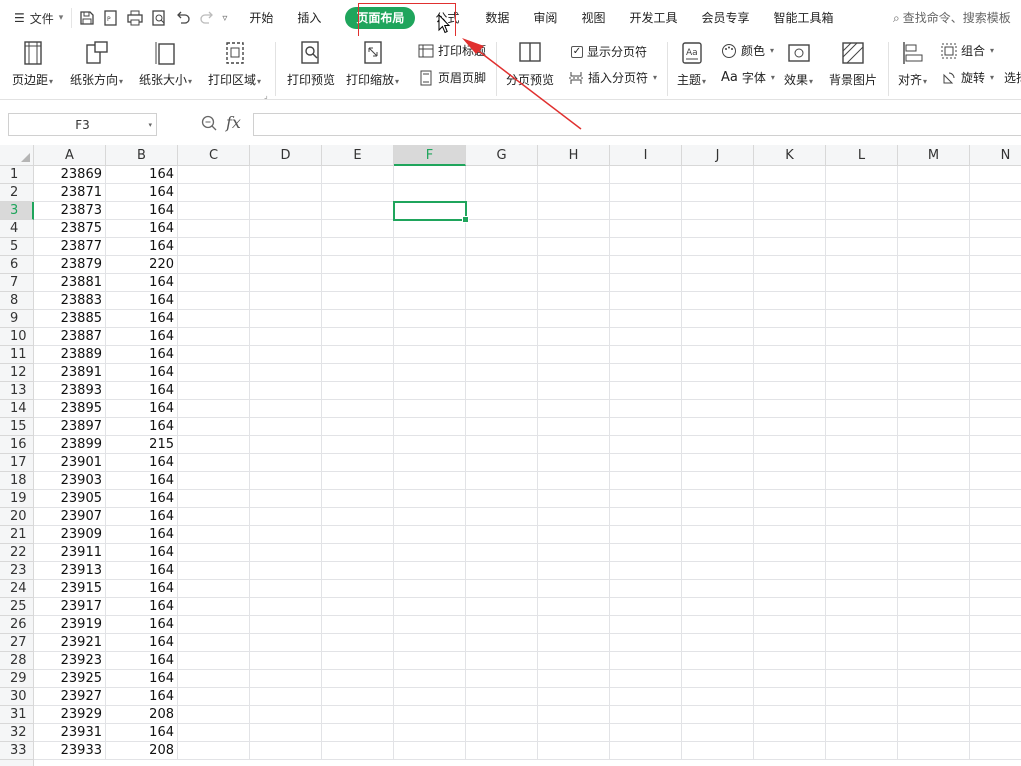  I want to click on row-header: 1, so click(17, 175).